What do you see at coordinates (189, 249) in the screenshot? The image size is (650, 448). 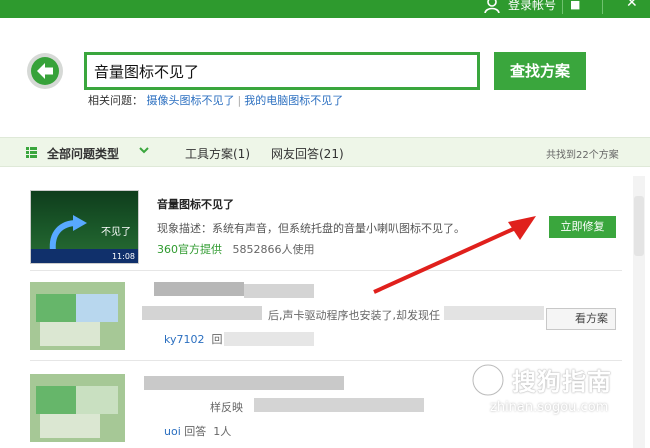 I see `provider: 360官方提供` at bounding box center [189, 249].